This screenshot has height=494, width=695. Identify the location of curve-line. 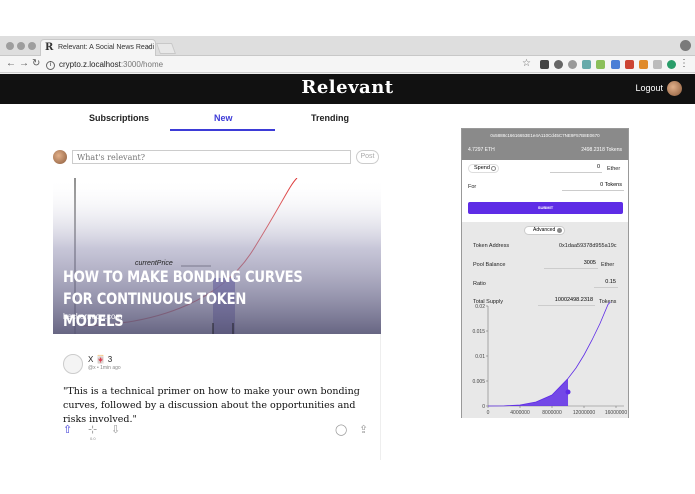
(549, 354).